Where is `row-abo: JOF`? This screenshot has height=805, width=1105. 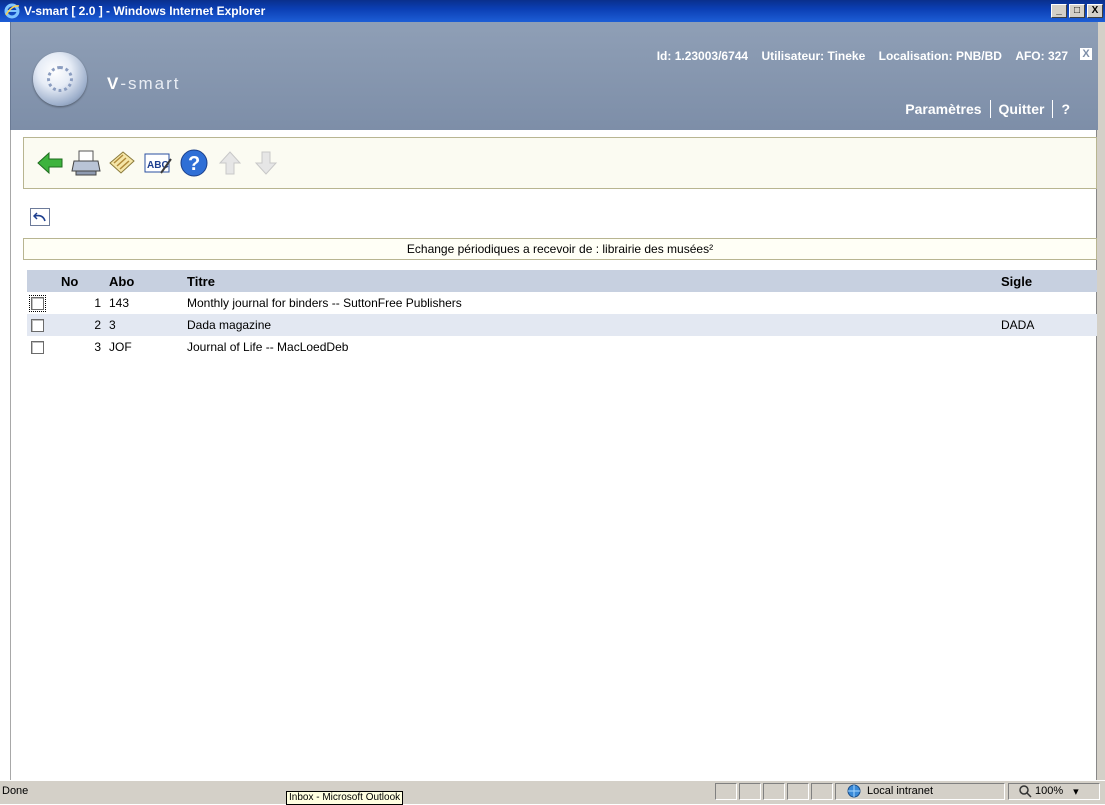
row-abo: JOF is located at coordinates (120, 347).